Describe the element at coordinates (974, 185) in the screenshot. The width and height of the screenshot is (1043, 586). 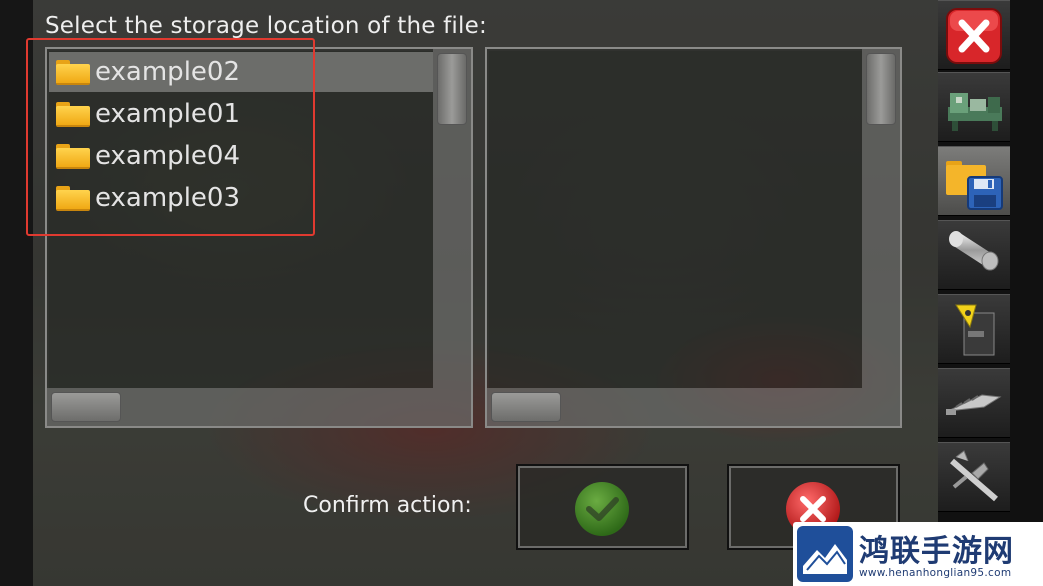
I see `folder-save-icon` at that location.